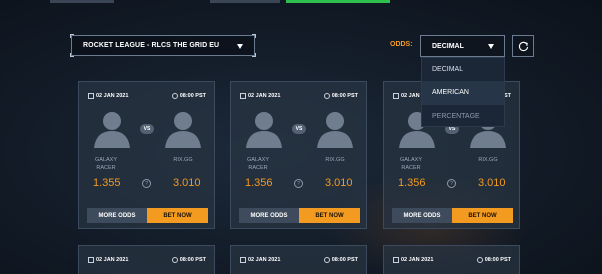 The height and width of the screenshot is (274, 602). I want to click on odds-option-american: AMERICAN, so click(463, 93).